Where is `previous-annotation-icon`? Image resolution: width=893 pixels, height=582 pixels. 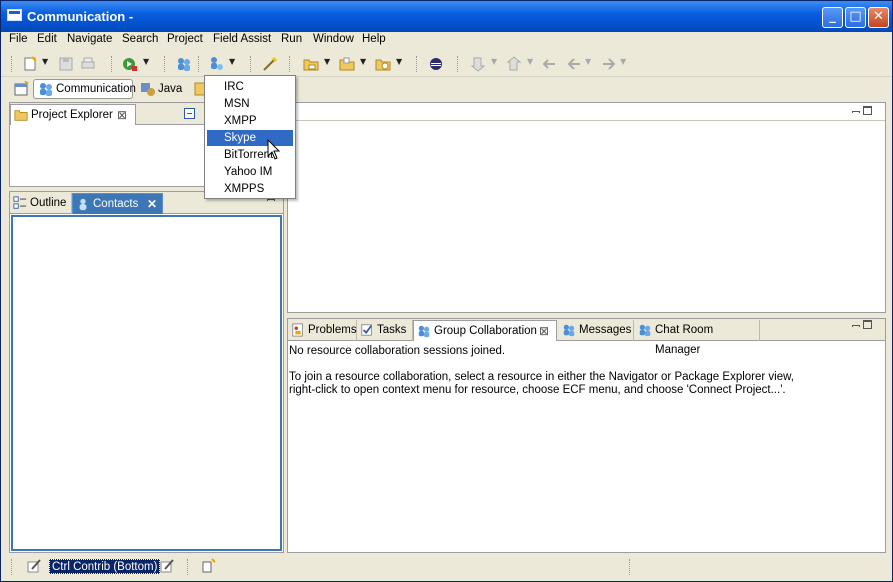
previous-annotation-icon is located at coordinates (514, 64).